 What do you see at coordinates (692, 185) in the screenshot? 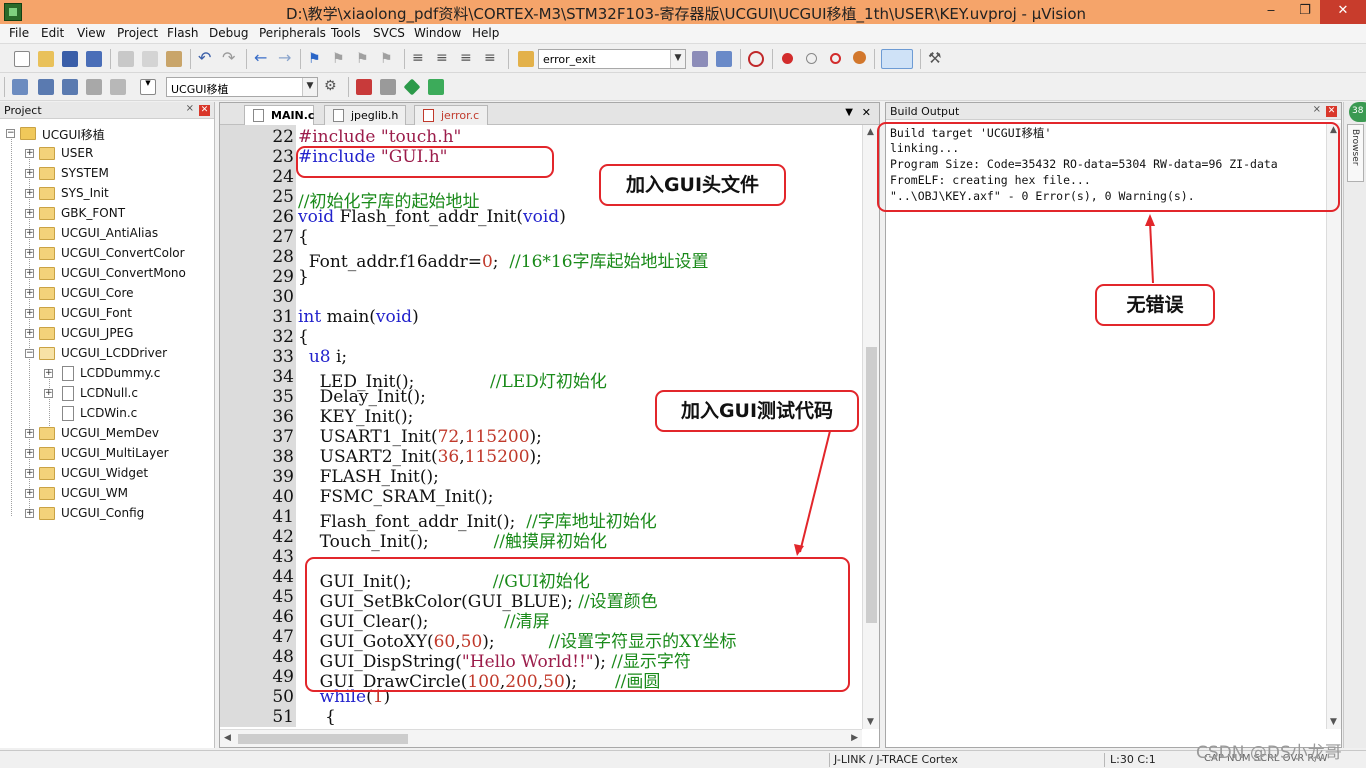
I see `include-note: 加入GUI头文件` at bounding box center [692, 185].